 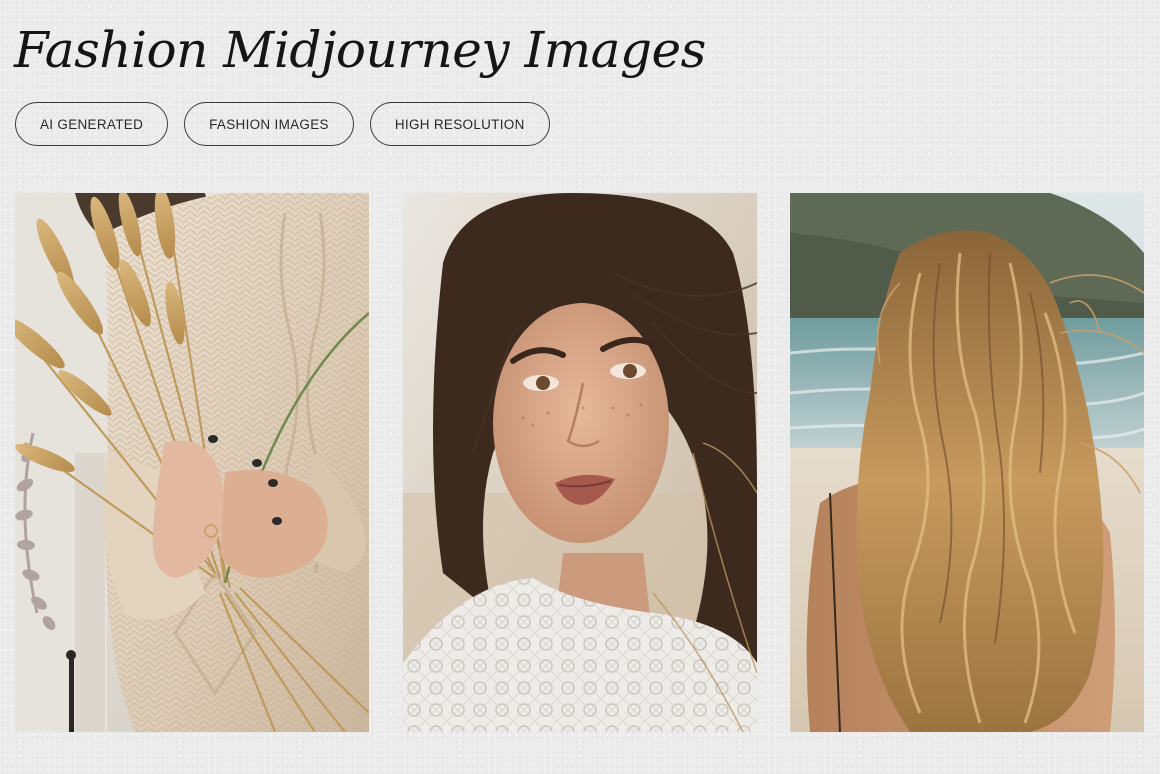 What do you see at coordinates (269, 124) in the screenshot?
I see `tag-fashion-images: FASHION IMAGES` at bounding box center [269, 124].